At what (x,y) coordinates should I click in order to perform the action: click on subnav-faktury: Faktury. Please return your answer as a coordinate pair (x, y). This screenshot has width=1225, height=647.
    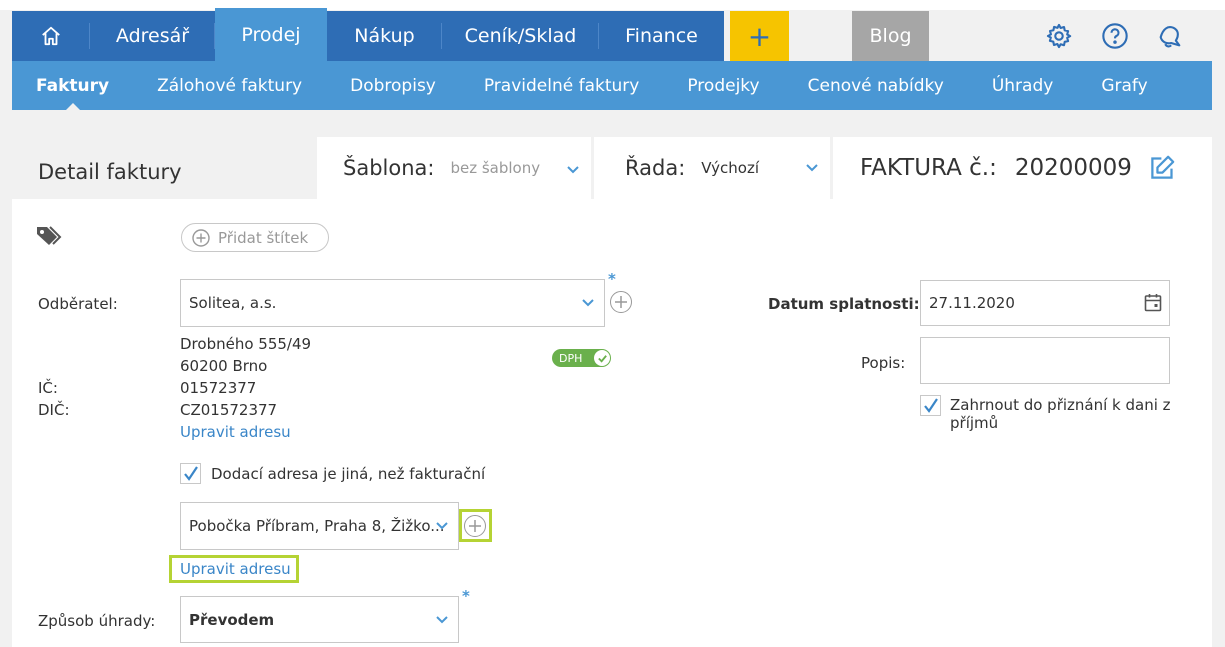
    Looking at the image, I should click on (72, 86).